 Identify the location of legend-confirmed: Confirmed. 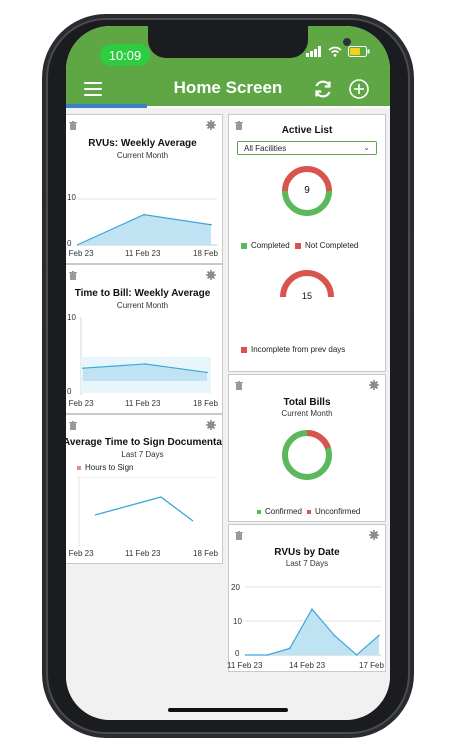
(279, 511).